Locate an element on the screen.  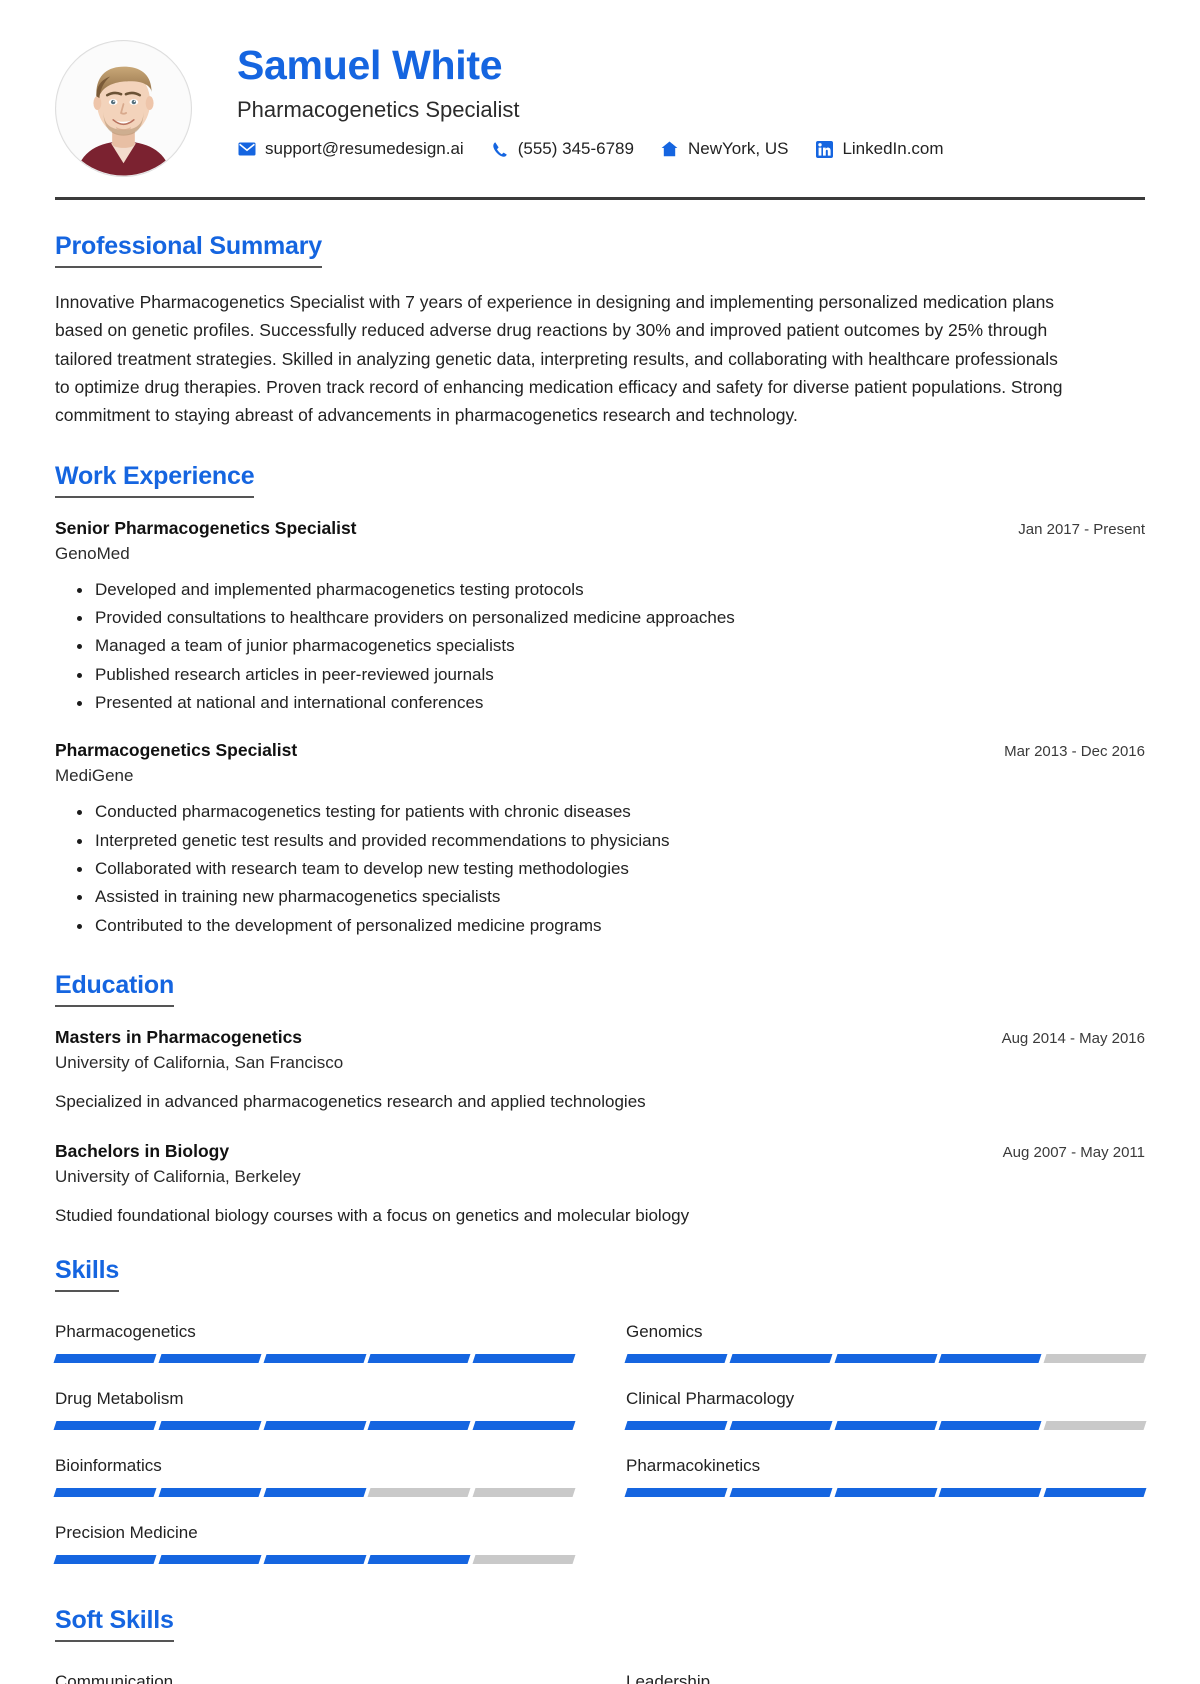
soft-skill-label: Leadership is located at coordinates (668, 1678).